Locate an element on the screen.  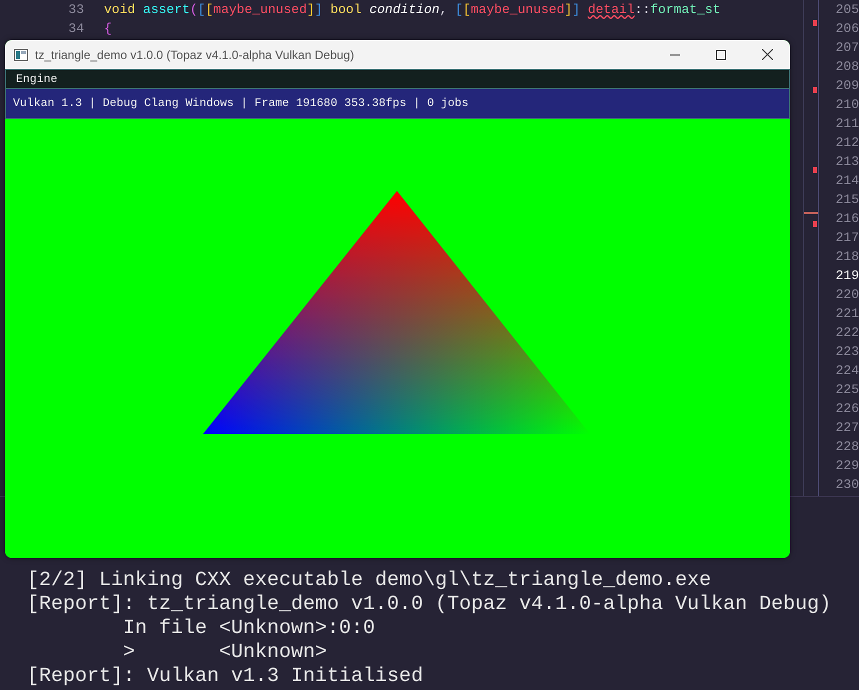
terminal-line: In file <Unknown>:0:0 is located at coordinates (249, 629).